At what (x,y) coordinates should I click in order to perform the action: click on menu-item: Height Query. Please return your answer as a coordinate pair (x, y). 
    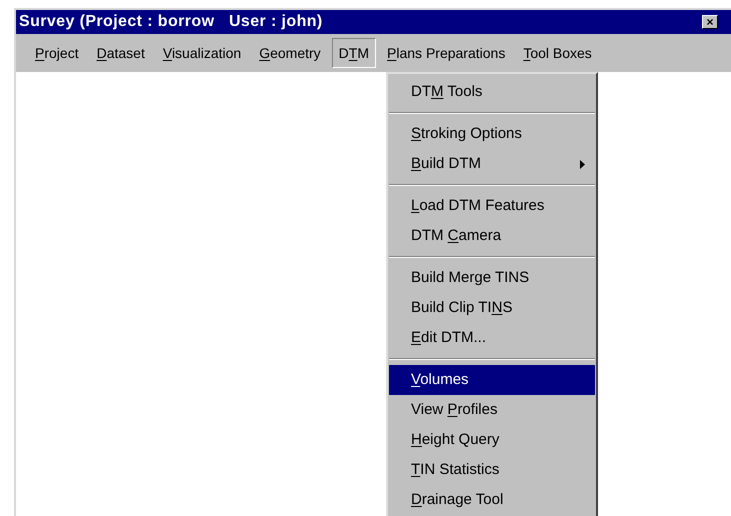
    Looking at the image, I should click on (492, 440).